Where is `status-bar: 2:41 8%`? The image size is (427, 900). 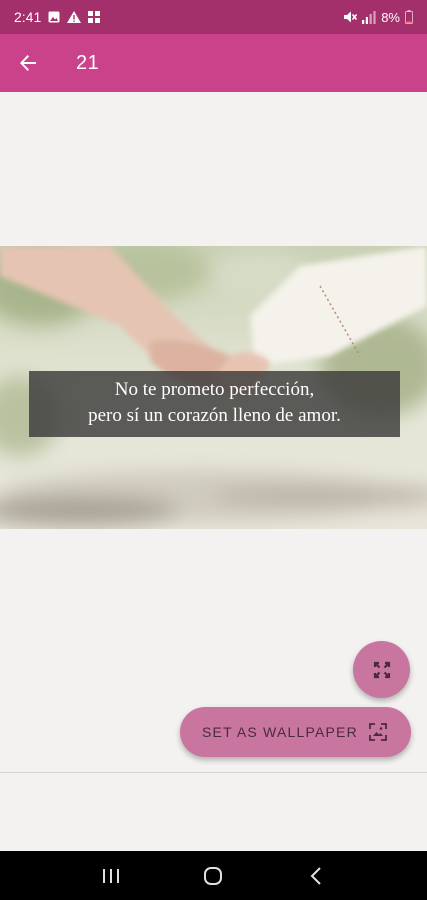
status-bar: 2:41 8% is located at coordinates (213, 17).